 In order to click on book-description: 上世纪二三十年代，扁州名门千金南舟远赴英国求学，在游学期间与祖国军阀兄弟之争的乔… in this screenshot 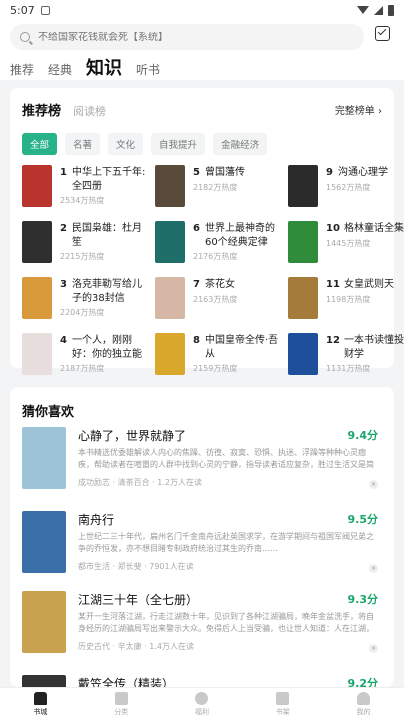, I will do `click(226, 542)`.